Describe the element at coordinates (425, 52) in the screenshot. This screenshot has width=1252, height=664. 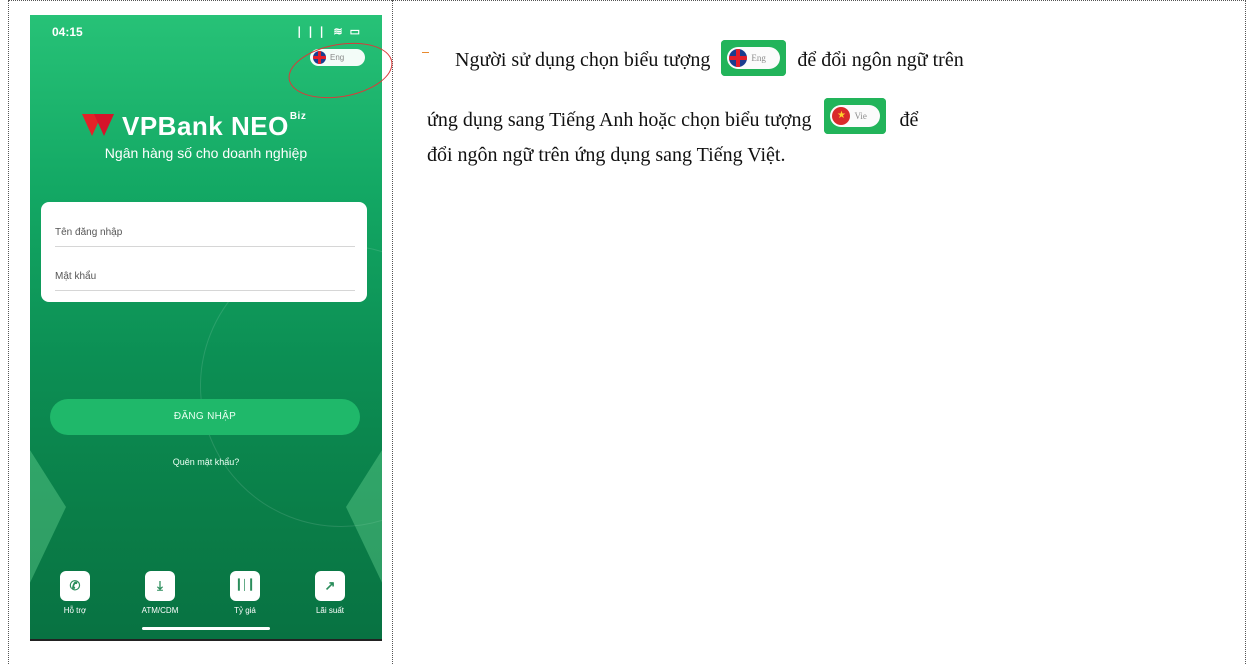
I see `bullet-dash` at that location.